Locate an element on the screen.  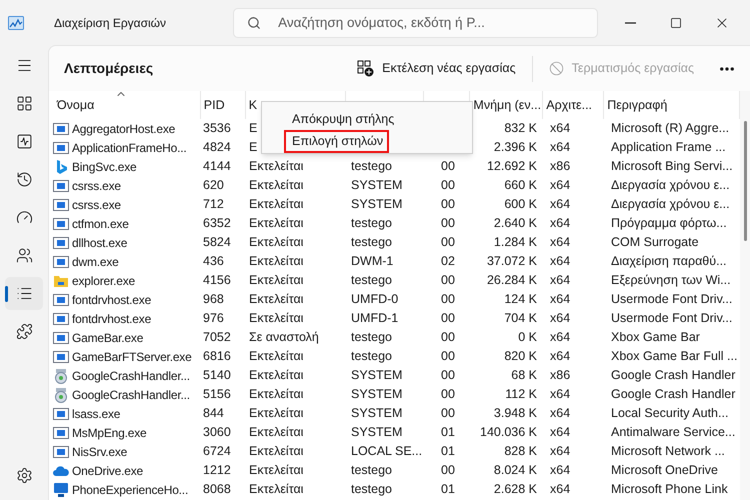
grid-icon is located at coordinates (24, 103).